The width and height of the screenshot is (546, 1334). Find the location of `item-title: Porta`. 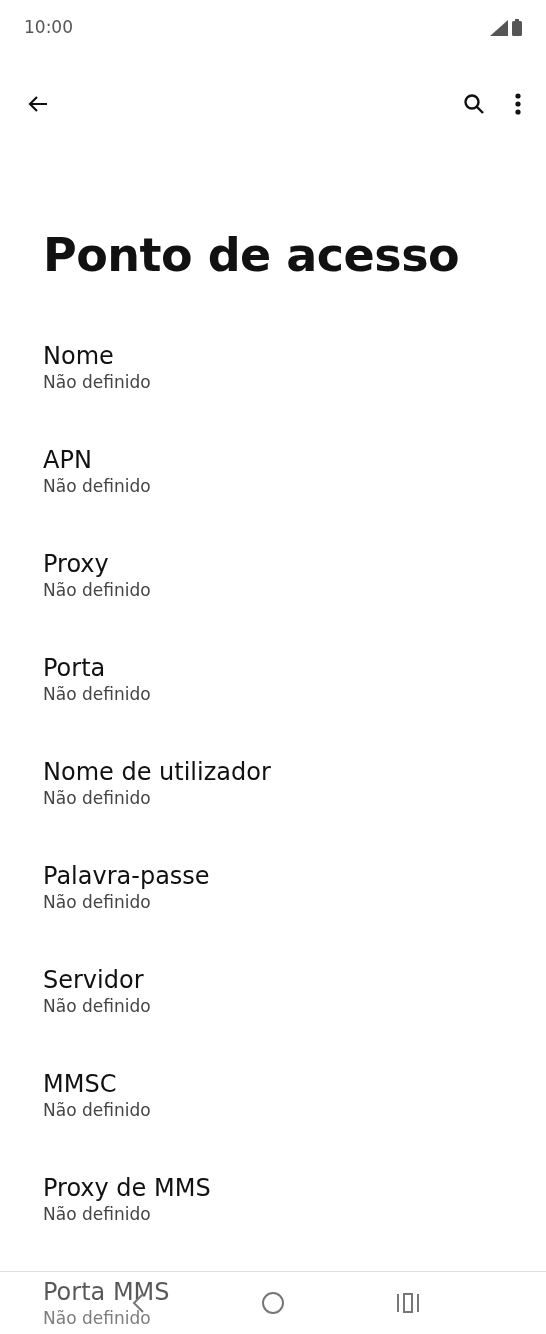

item-title: Porta is located at coordinates (74, 668).